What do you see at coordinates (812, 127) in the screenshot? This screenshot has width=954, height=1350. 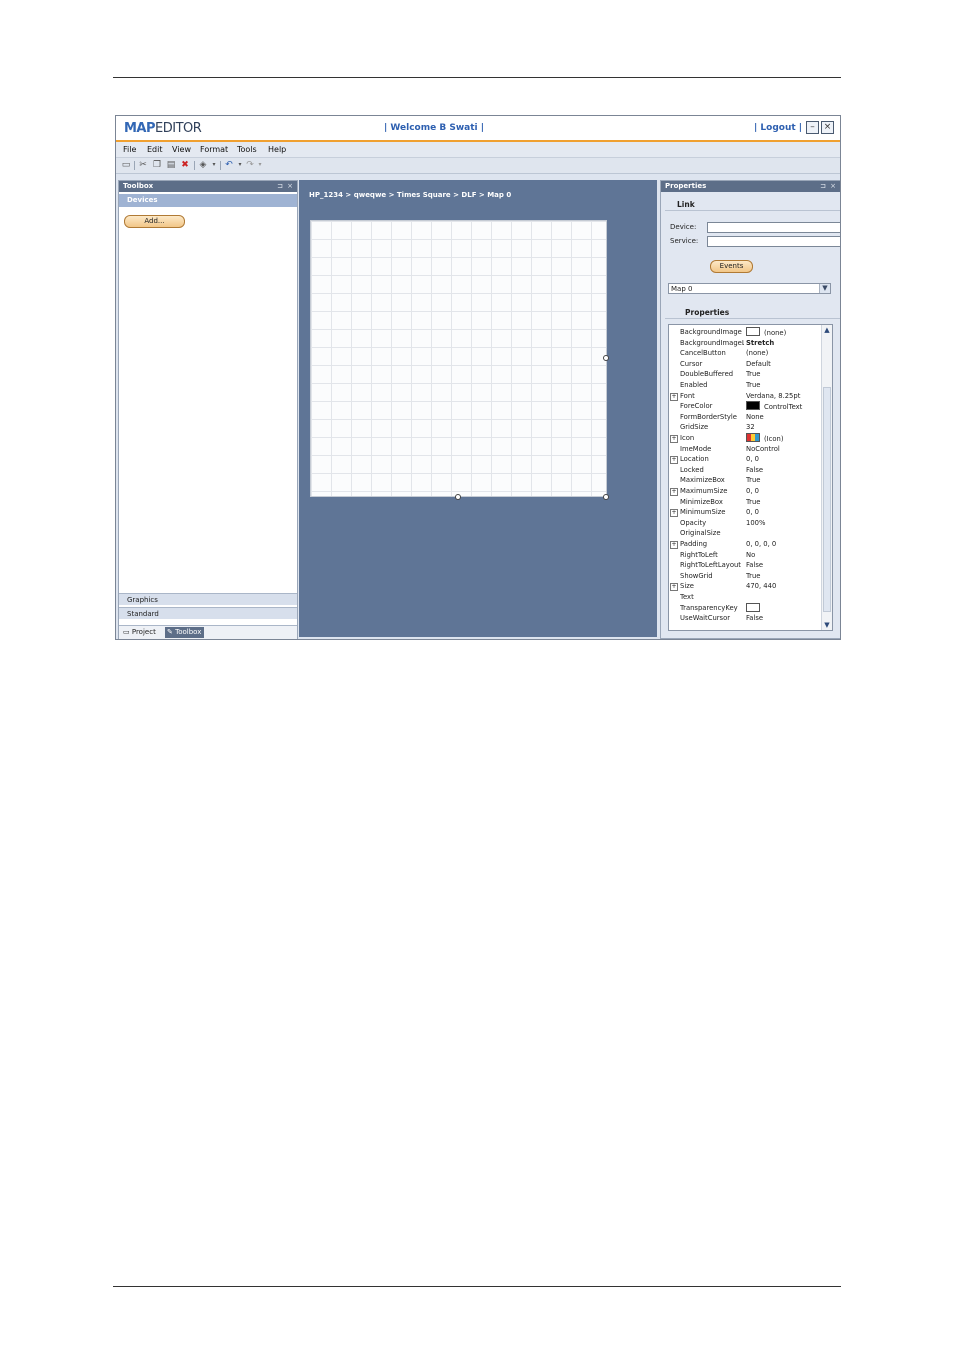 I see `minimize-button: –` at bounding box center [812, 127].